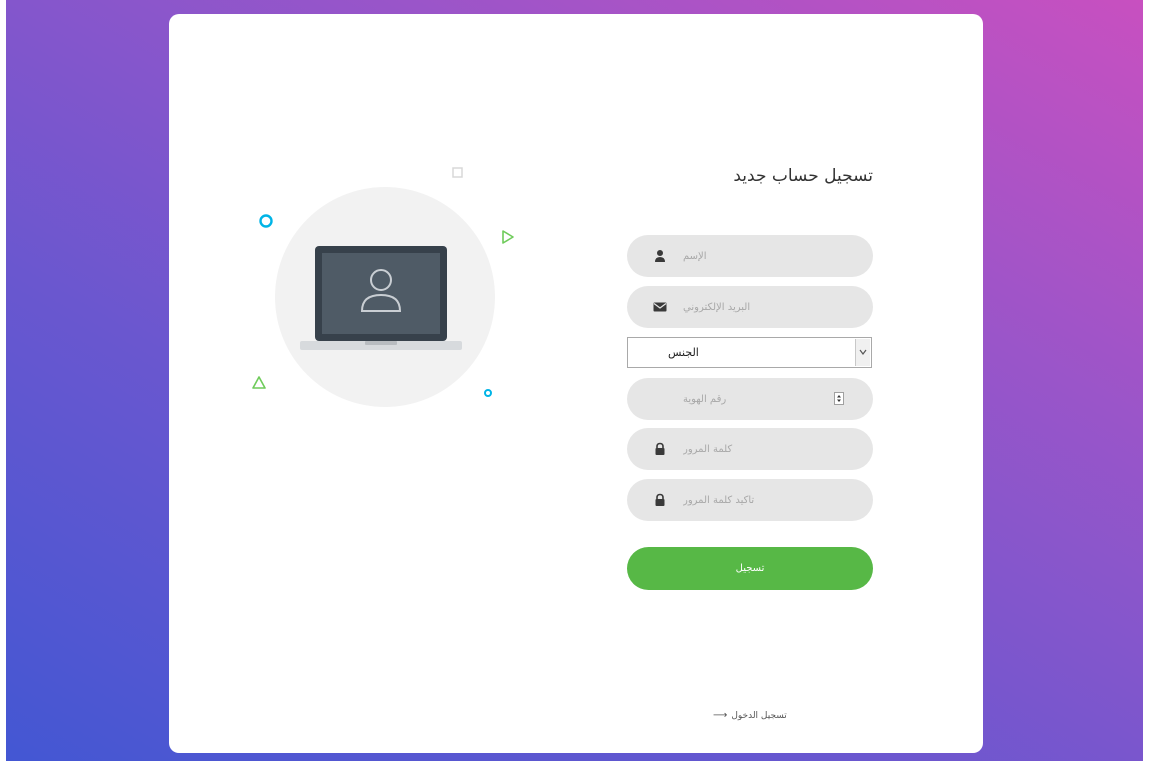  What do you see at coordinates (266, 221) in the screenshot?
I see `decor-circle-large-icon` at bounding box center [266, 221].